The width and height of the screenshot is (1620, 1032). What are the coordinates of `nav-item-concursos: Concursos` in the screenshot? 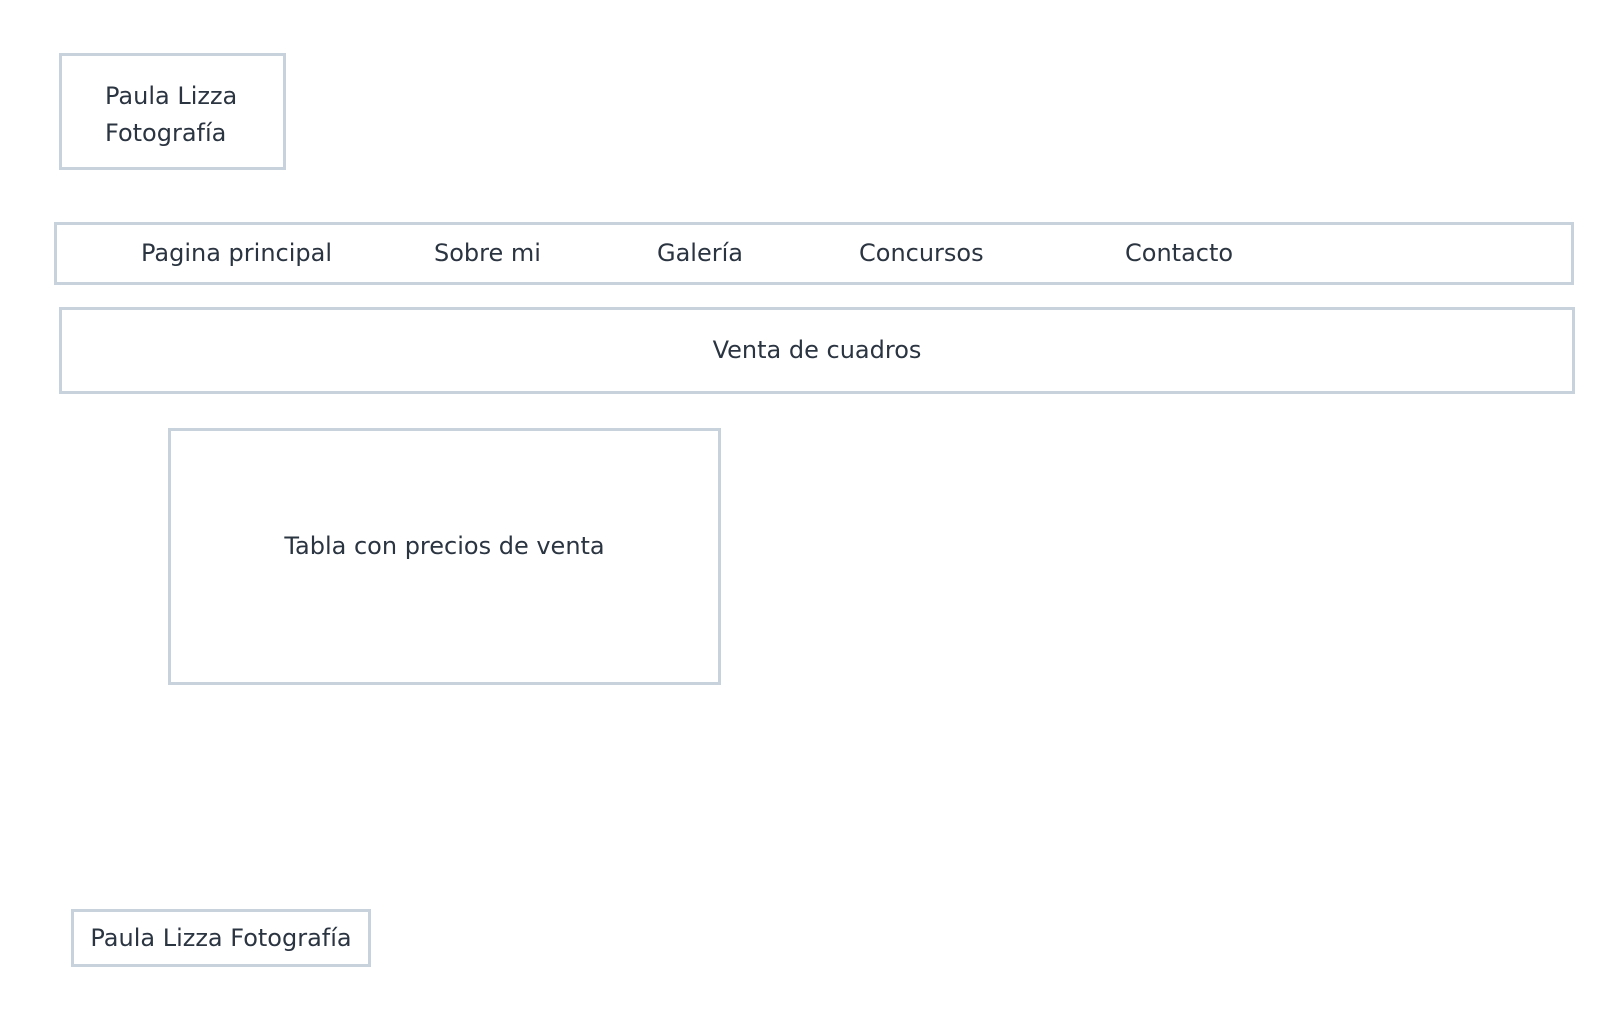 It's located at (921, 253).